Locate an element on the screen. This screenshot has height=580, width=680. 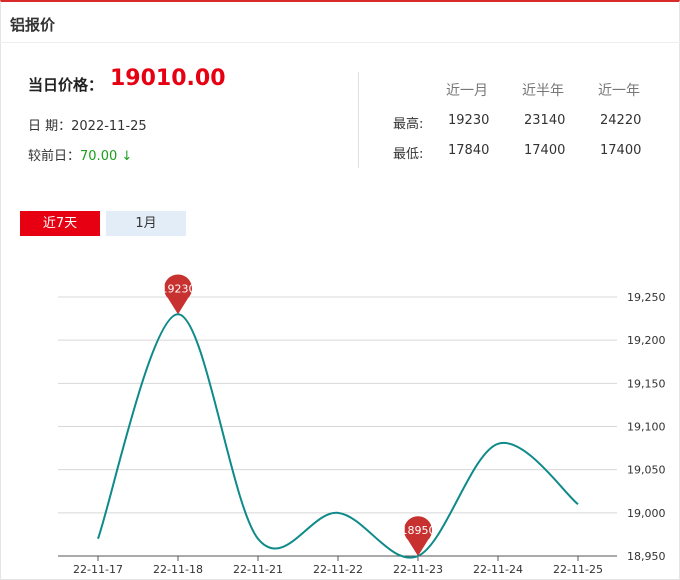
y-tick-label: 19,000 is located at coordinates (646, 513).